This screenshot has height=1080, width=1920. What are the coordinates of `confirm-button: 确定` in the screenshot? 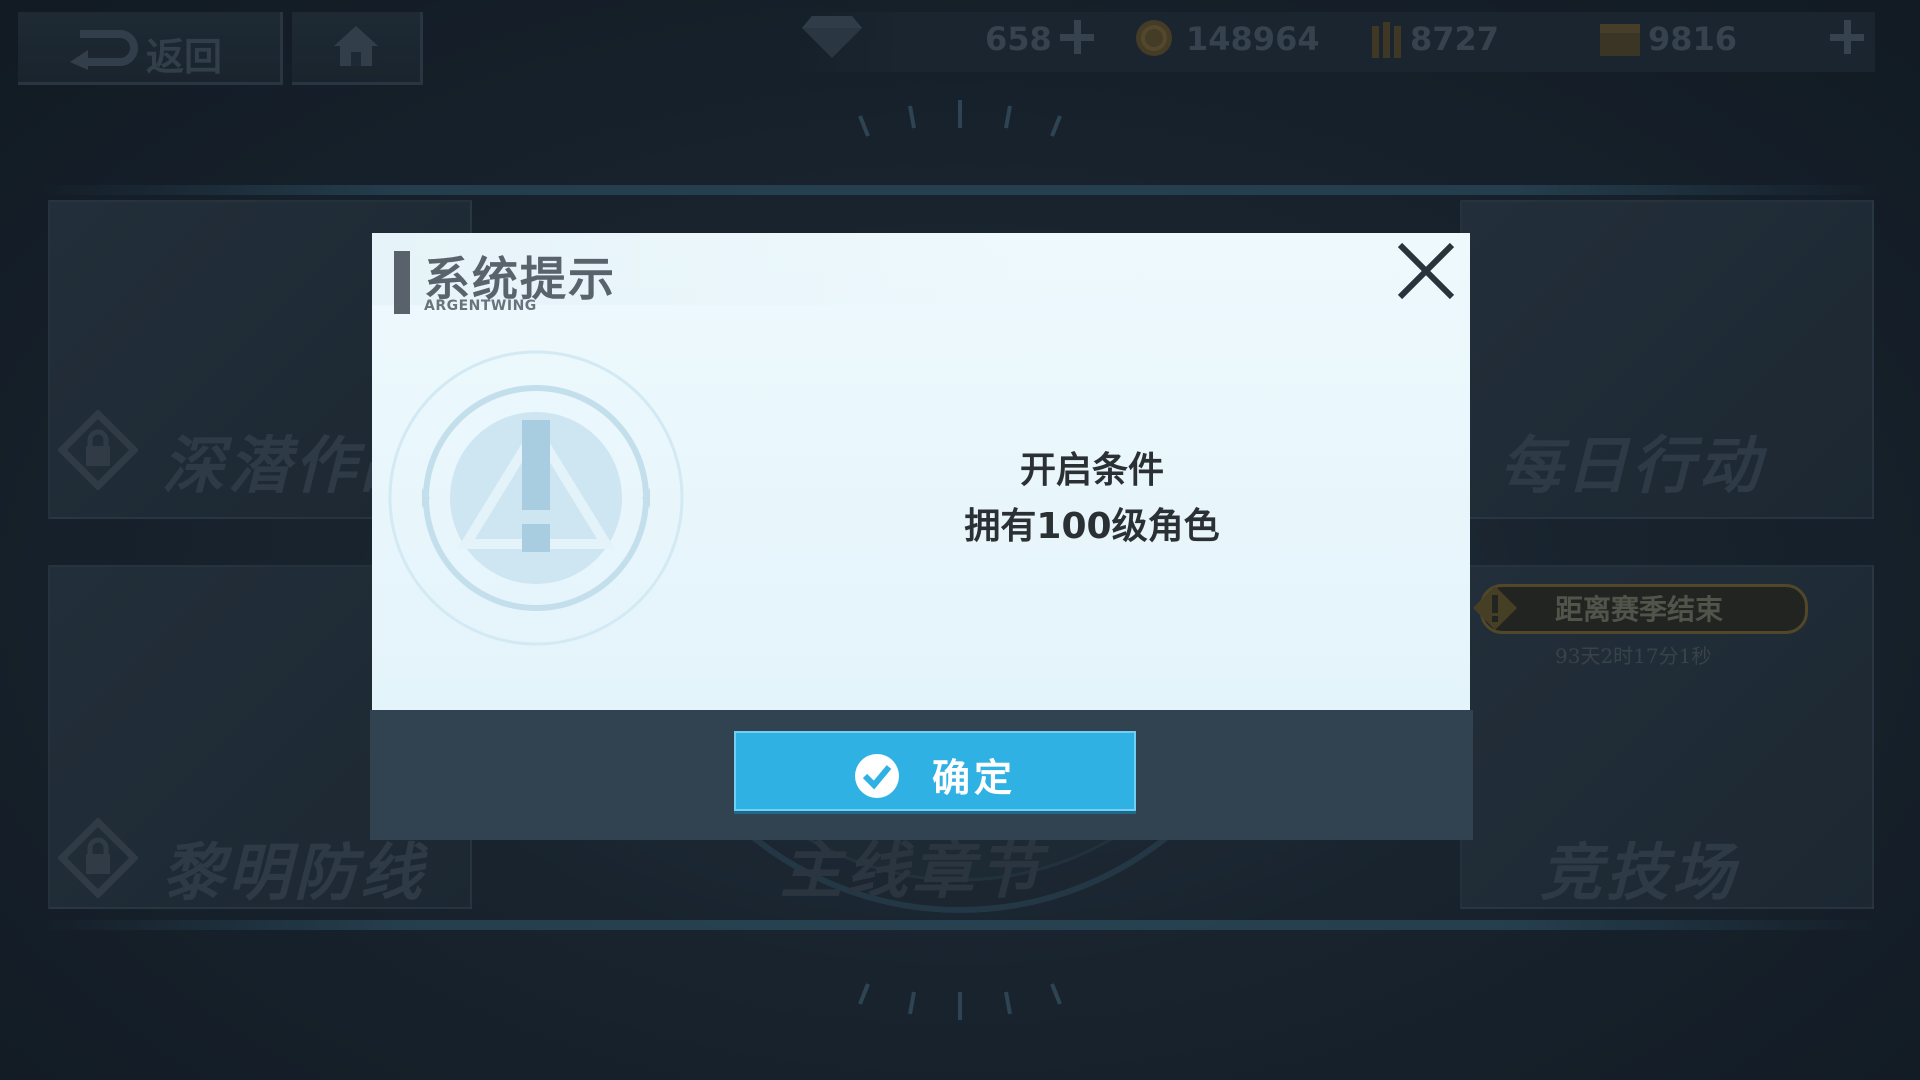 It's located at (935, 771).